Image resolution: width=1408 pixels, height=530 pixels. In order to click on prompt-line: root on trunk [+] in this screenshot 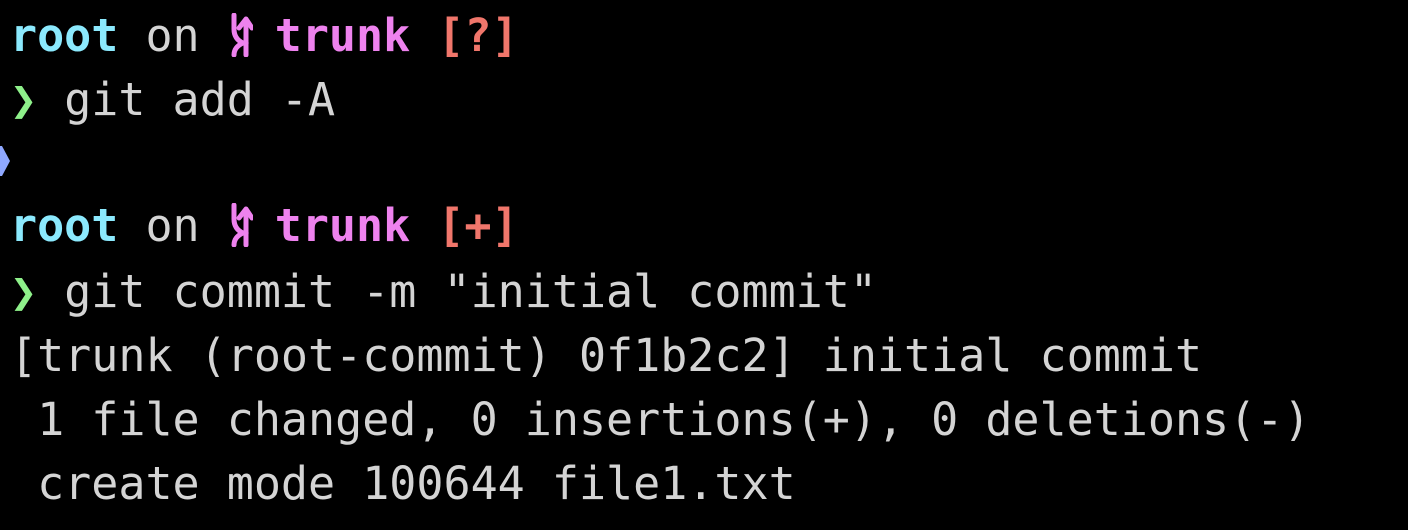, I will do `click(264, 226)`.